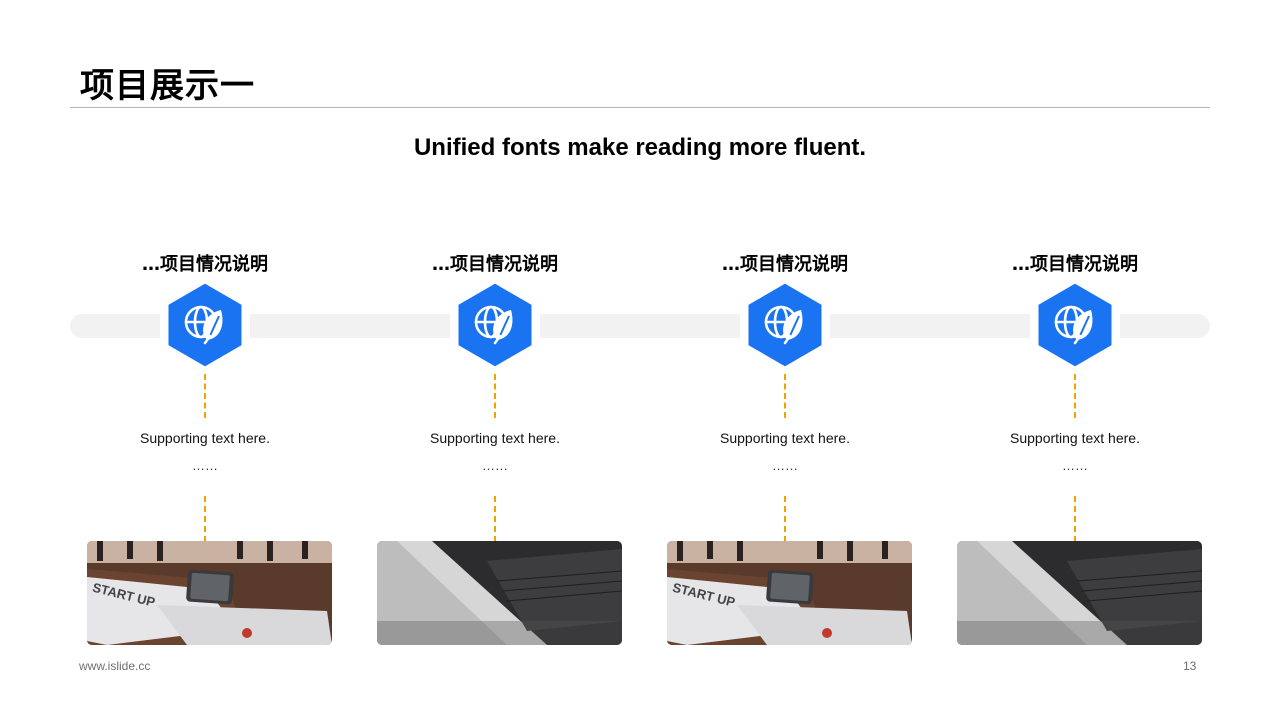  What do you see at coordinates (1190, 666) in the screenshot?
I see `page-number: 13` at bounding box center [1190, 666].